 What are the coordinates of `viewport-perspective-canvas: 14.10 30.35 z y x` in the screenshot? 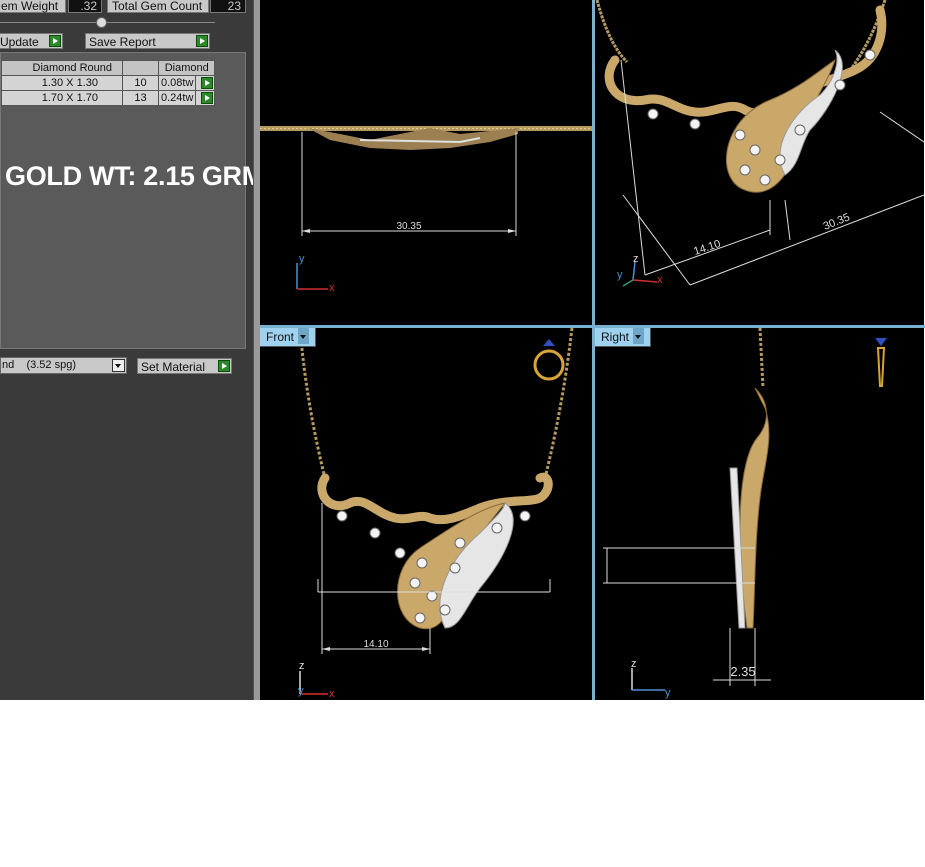 It's located at (759, 143).